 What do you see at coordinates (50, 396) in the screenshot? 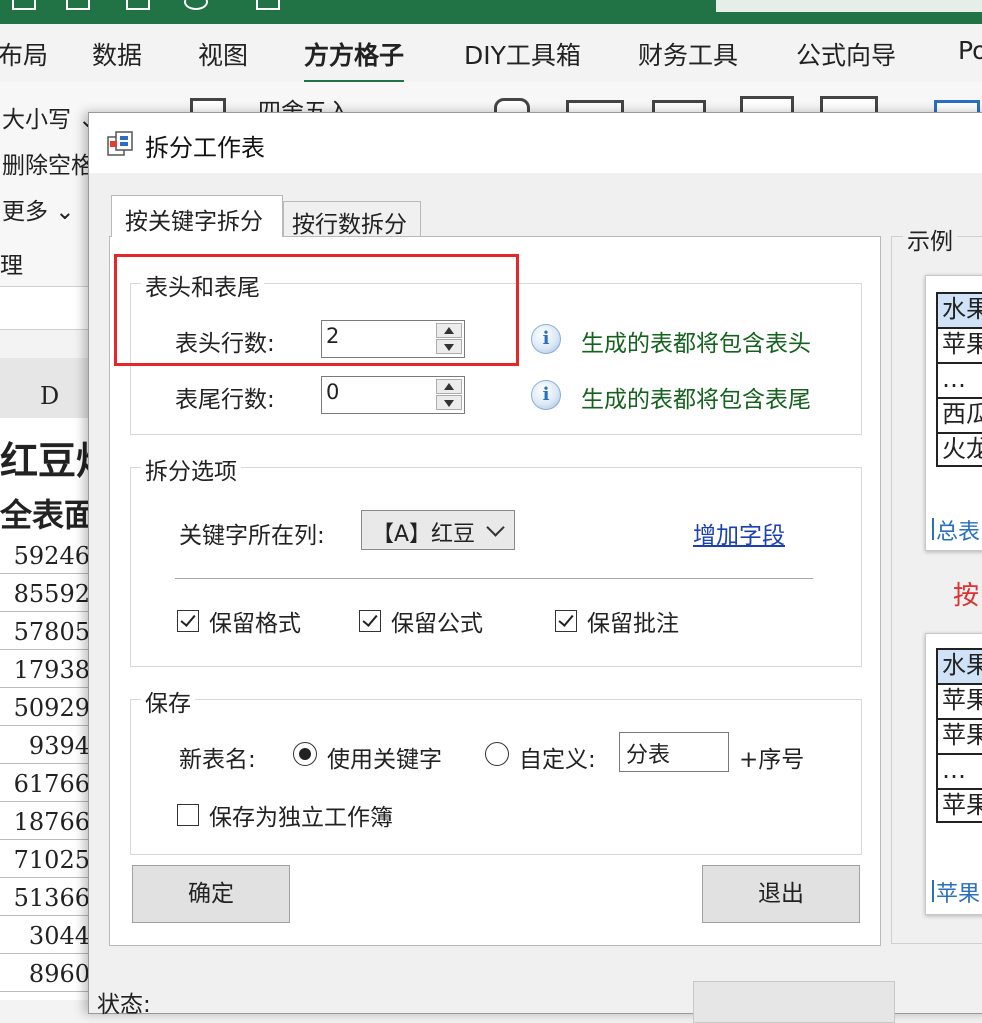
I see `column-letter: D` at bounding box center [50, 396].